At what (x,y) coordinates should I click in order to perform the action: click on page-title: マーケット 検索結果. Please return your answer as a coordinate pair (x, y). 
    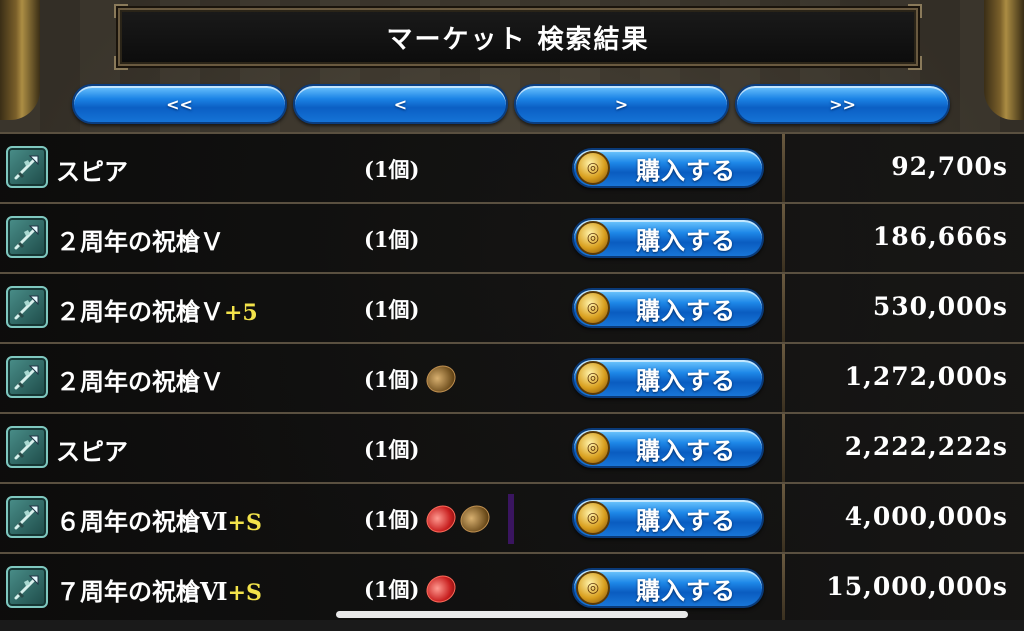
    Looking at the image, I should click on (518, 39).